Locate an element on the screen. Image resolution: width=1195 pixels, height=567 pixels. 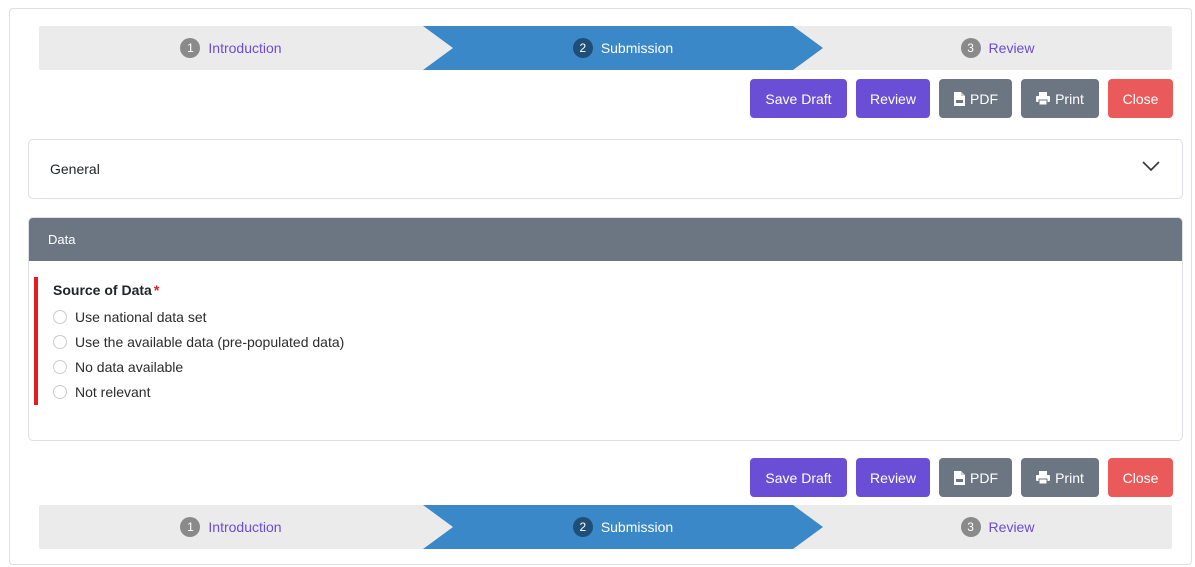
panel-title: Data is located at coordinates (62, 239).